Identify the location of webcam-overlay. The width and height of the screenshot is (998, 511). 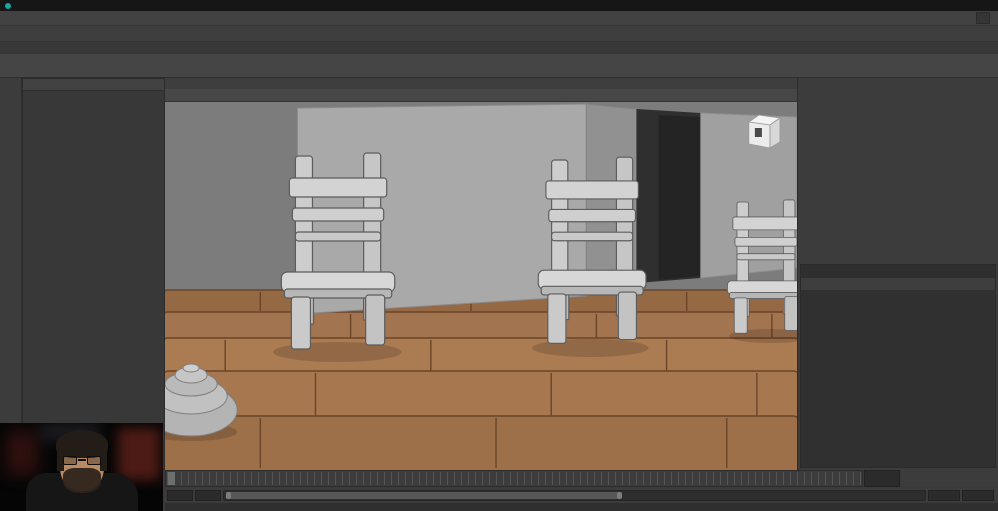
(81, 467).